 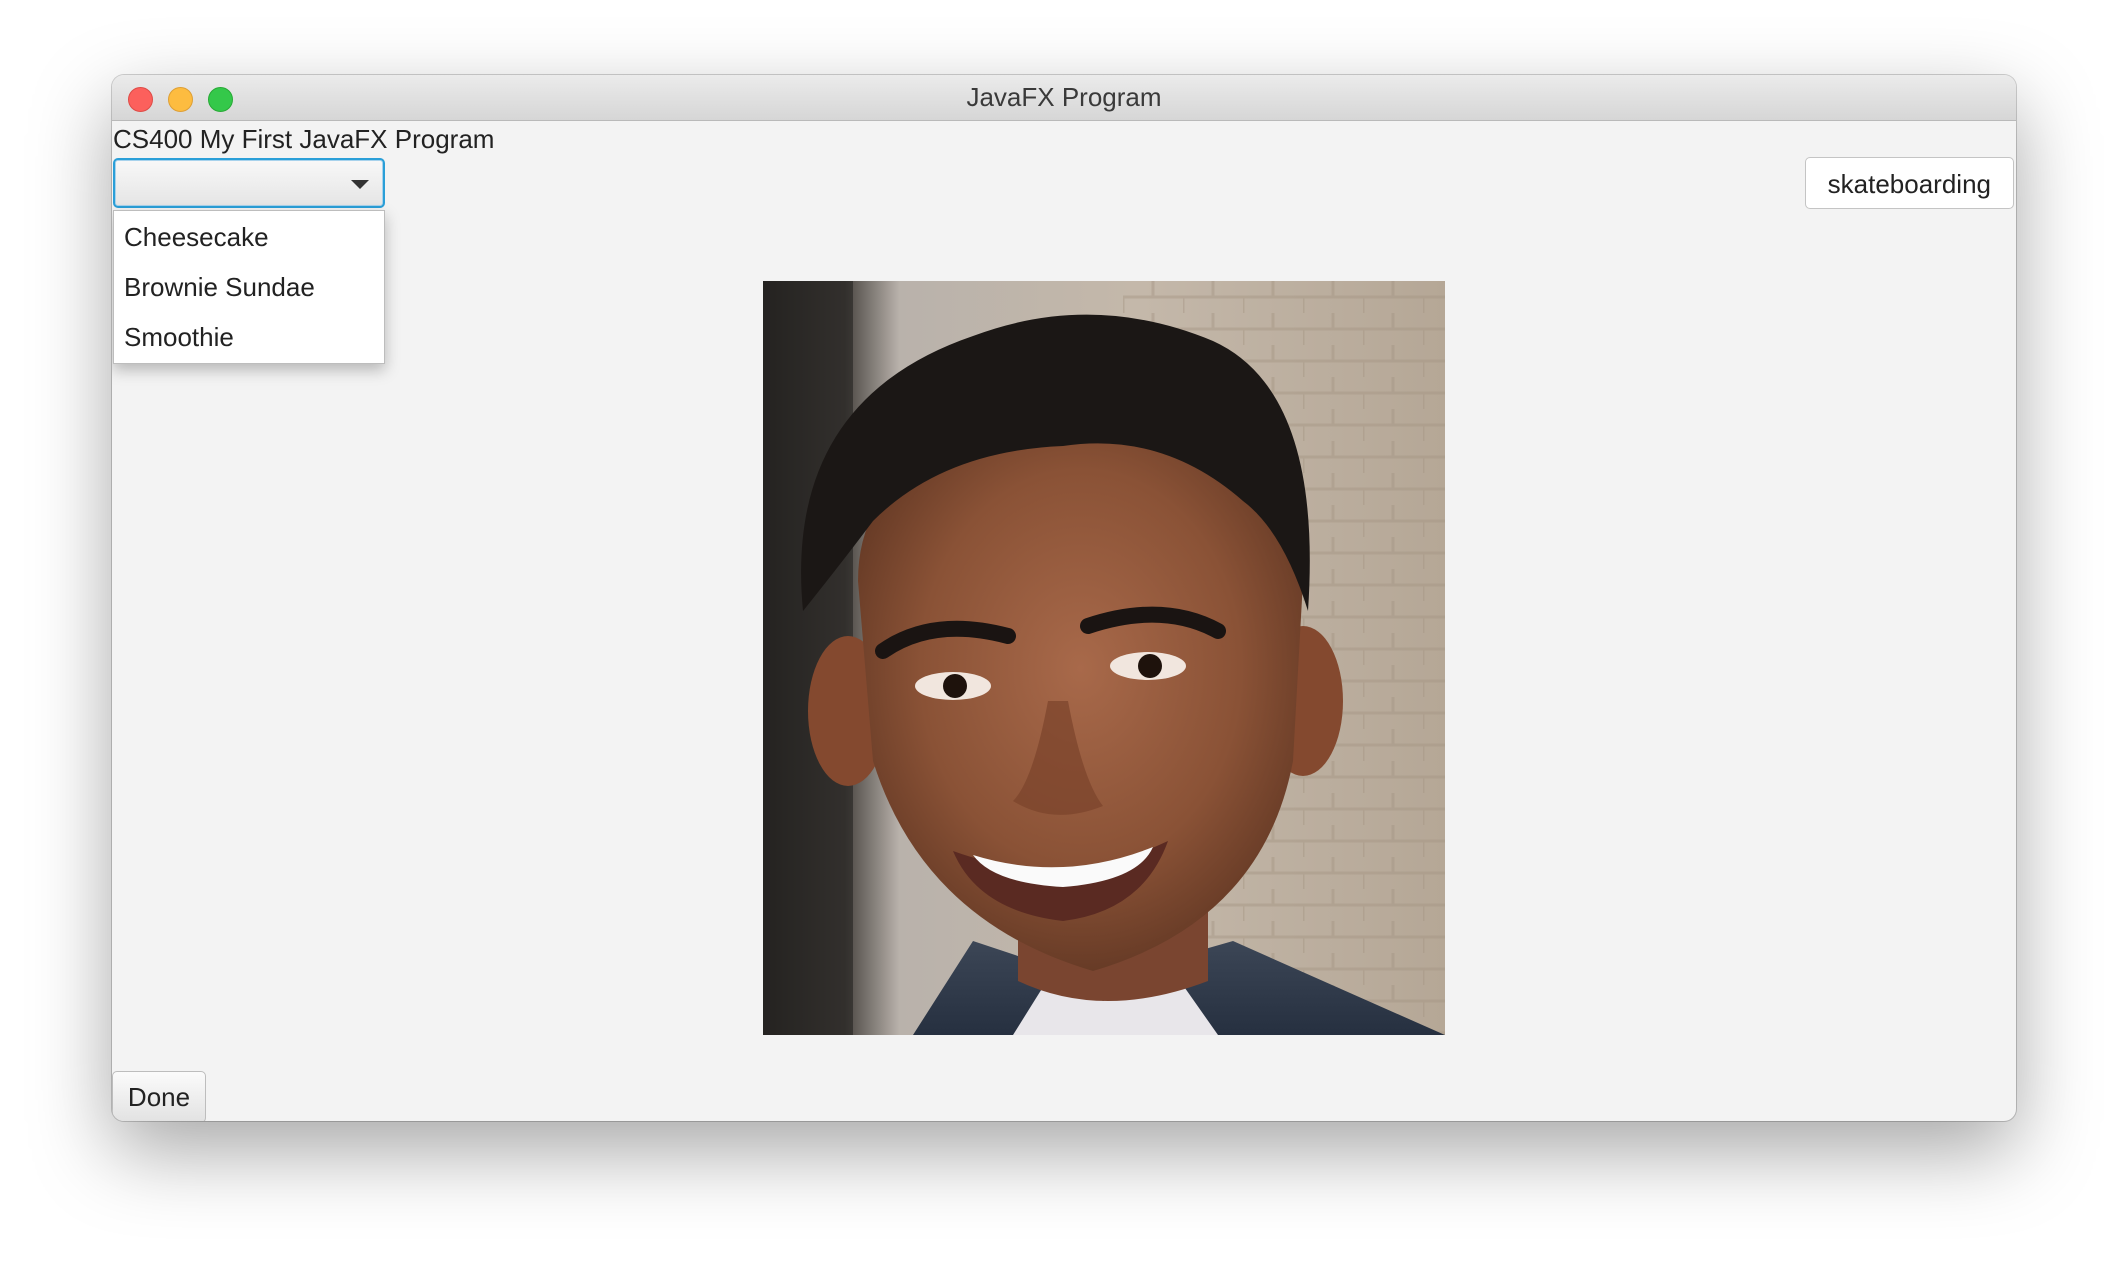 I want to click on title-bar: JavaFX Program, so click(x=1064, y=98).